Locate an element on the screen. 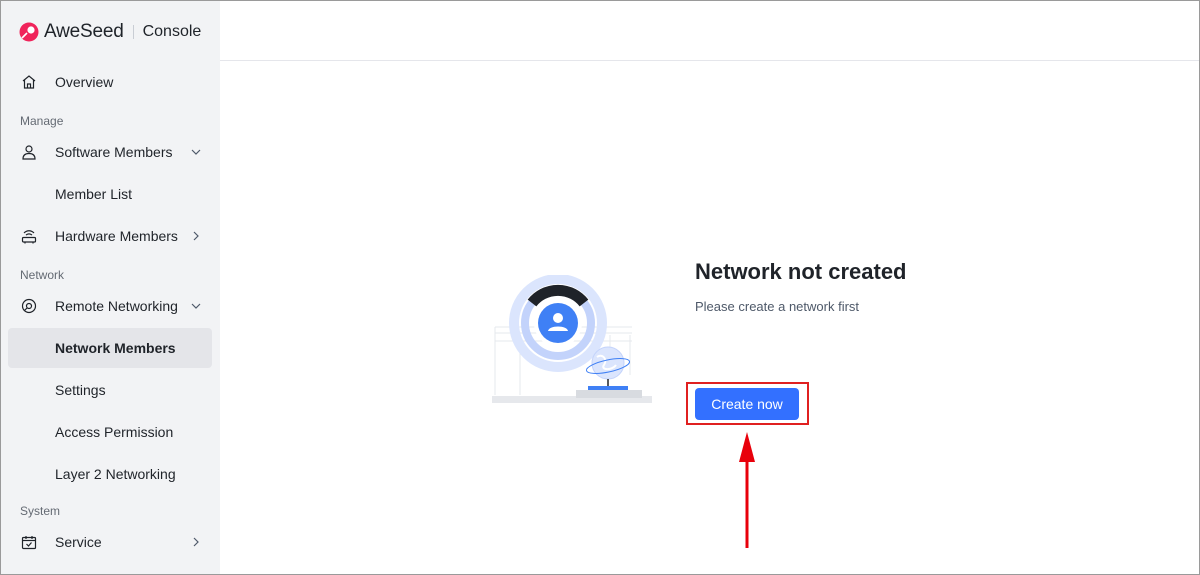  sidebar-item-network-members: Network Members is located at coordinates (110, 348).